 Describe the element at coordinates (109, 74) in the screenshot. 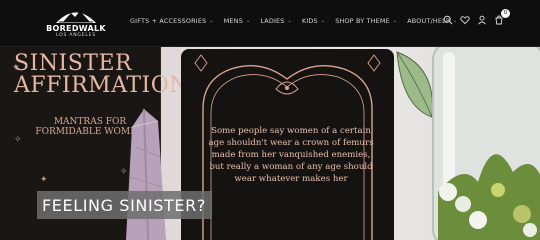

I see `box-title: SINISTER AFFIRMATIONS` at that location.